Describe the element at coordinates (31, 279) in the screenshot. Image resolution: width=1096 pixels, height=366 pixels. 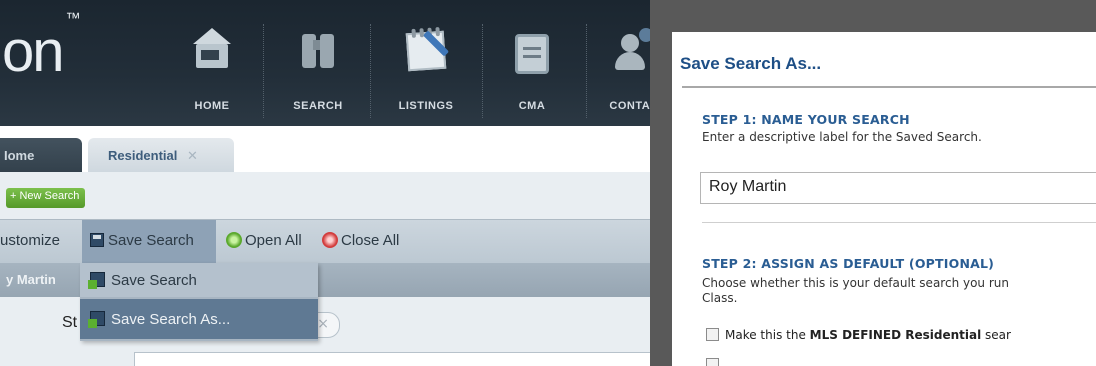
I see `search-name-label: y Martin` at that location.